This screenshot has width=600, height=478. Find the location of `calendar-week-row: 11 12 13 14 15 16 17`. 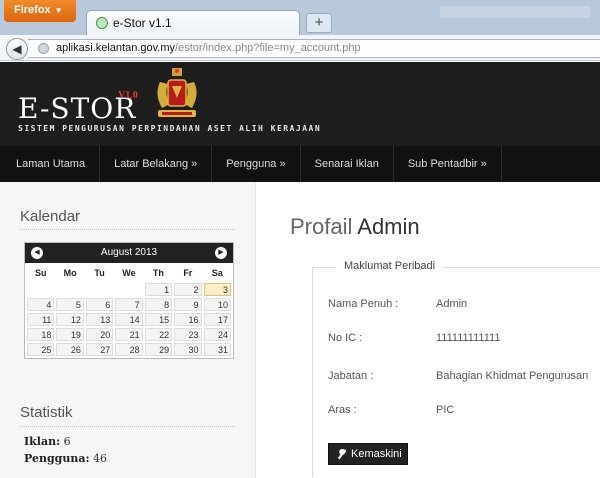

calendar-week-row: 11 12 13 14 15 16 17 is located at coordinates (129, 319).